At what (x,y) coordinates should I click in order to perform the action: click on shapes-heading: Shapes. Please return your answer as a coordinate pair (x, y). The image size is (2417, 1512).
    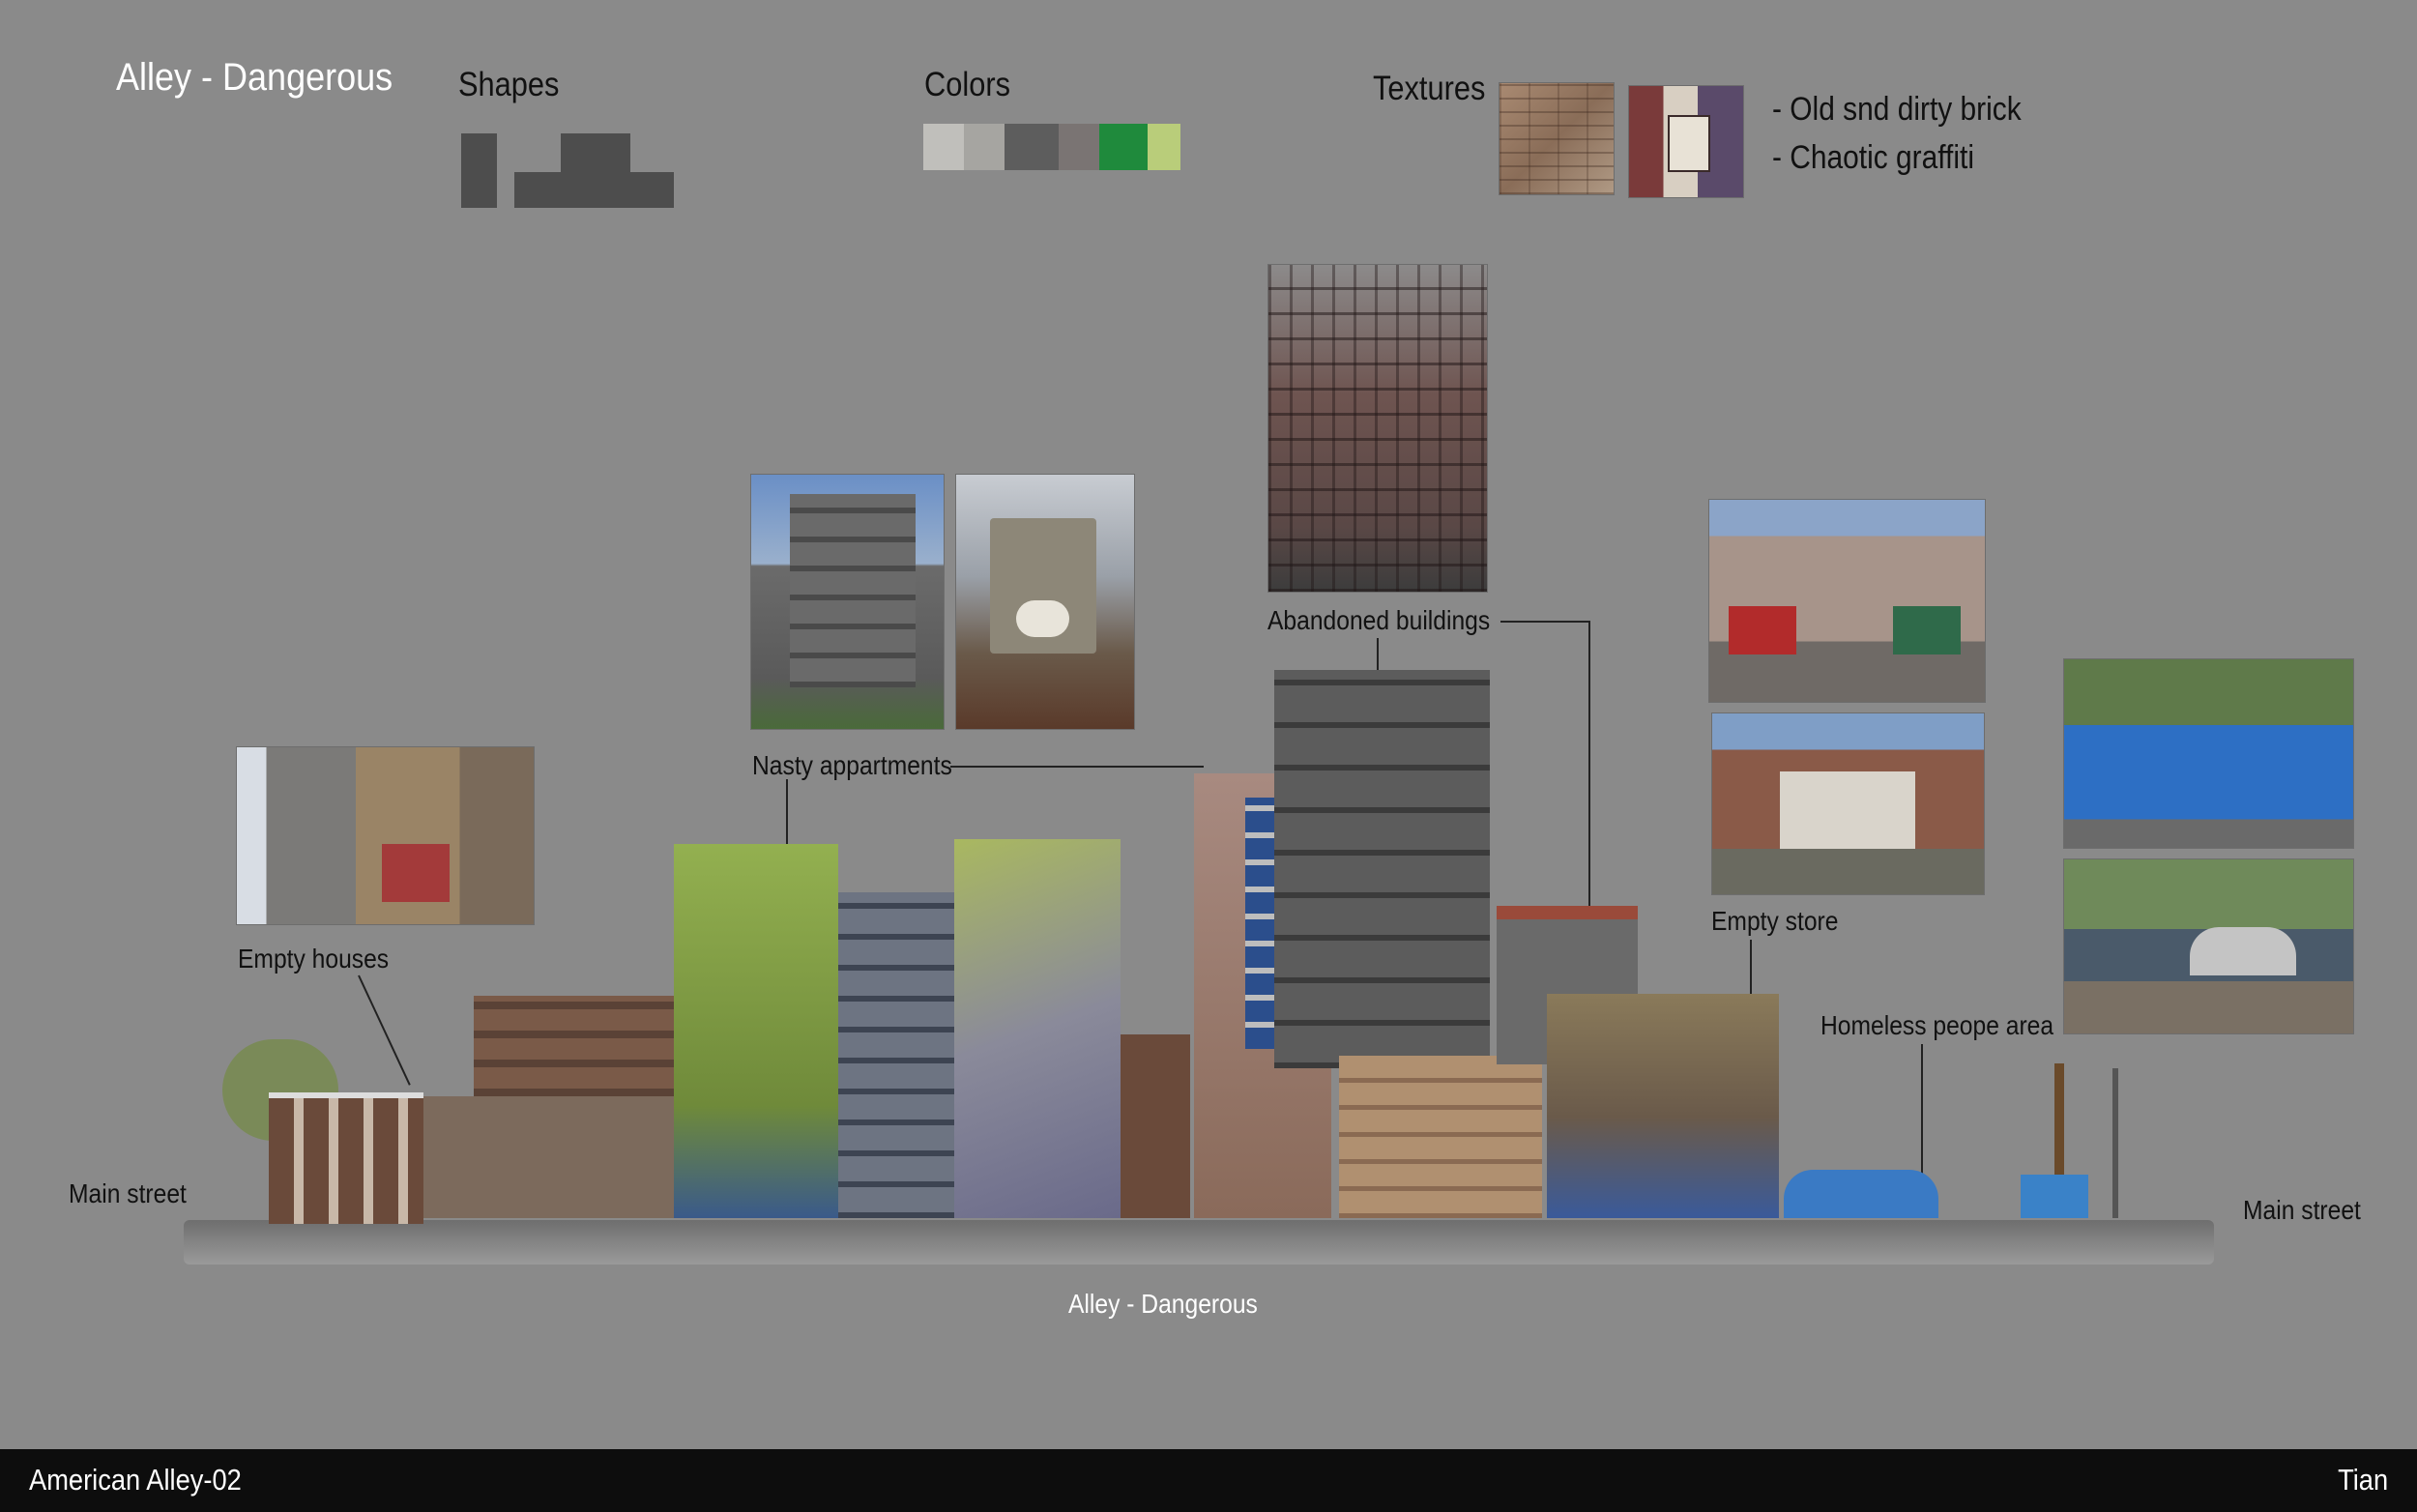
    Looking at the image, I should click on (509, 84).